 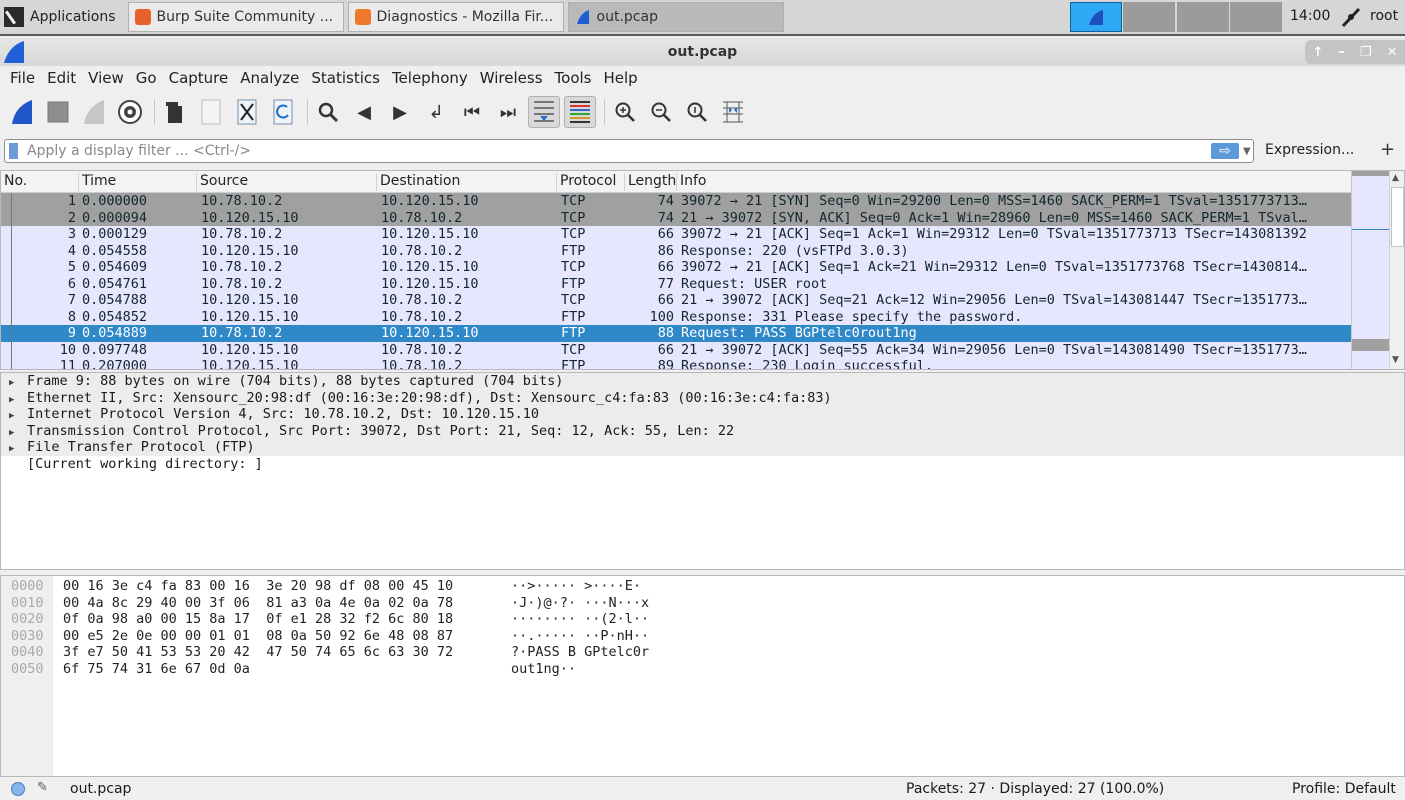 I want to click on column-header-time: Time, so click(x=138, y=182).